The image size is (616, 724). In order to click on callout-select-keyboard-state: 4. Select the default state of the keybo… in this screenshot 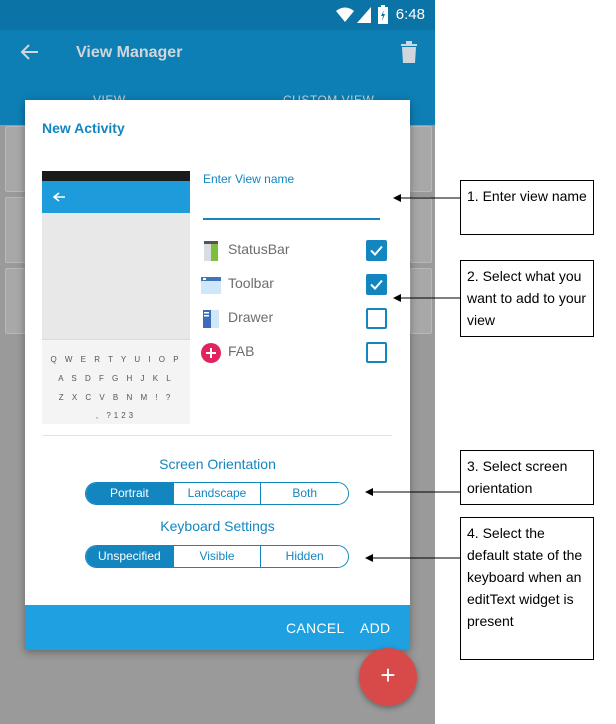, I will do `click(527, 588)`.